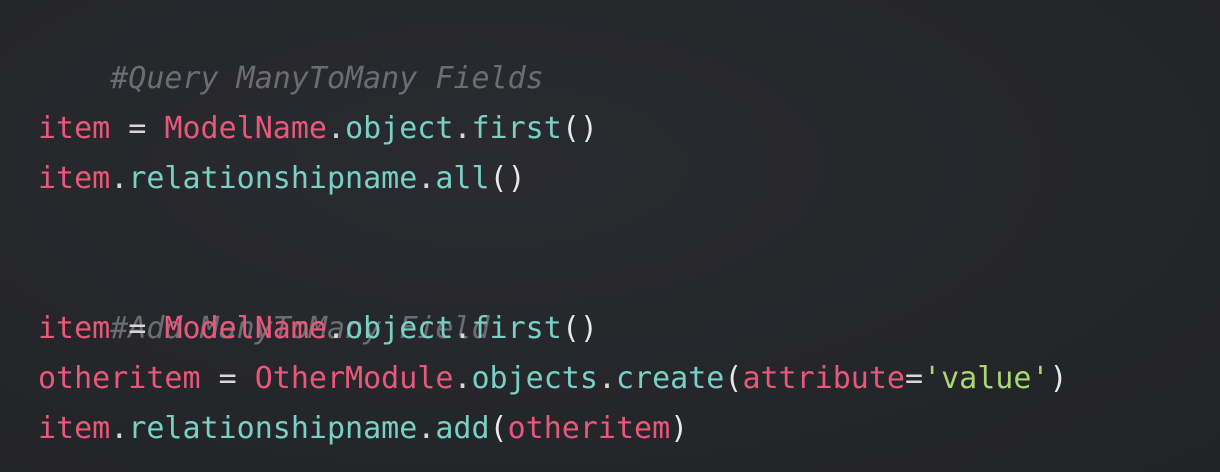 Image resolution: width=1220 pixels, height=472 pixels. What do you see at coordinates (629, 329) in the screenshot?
I see `code-line-3: item = ModelName.object.first()` at bounding box center [629, 329].